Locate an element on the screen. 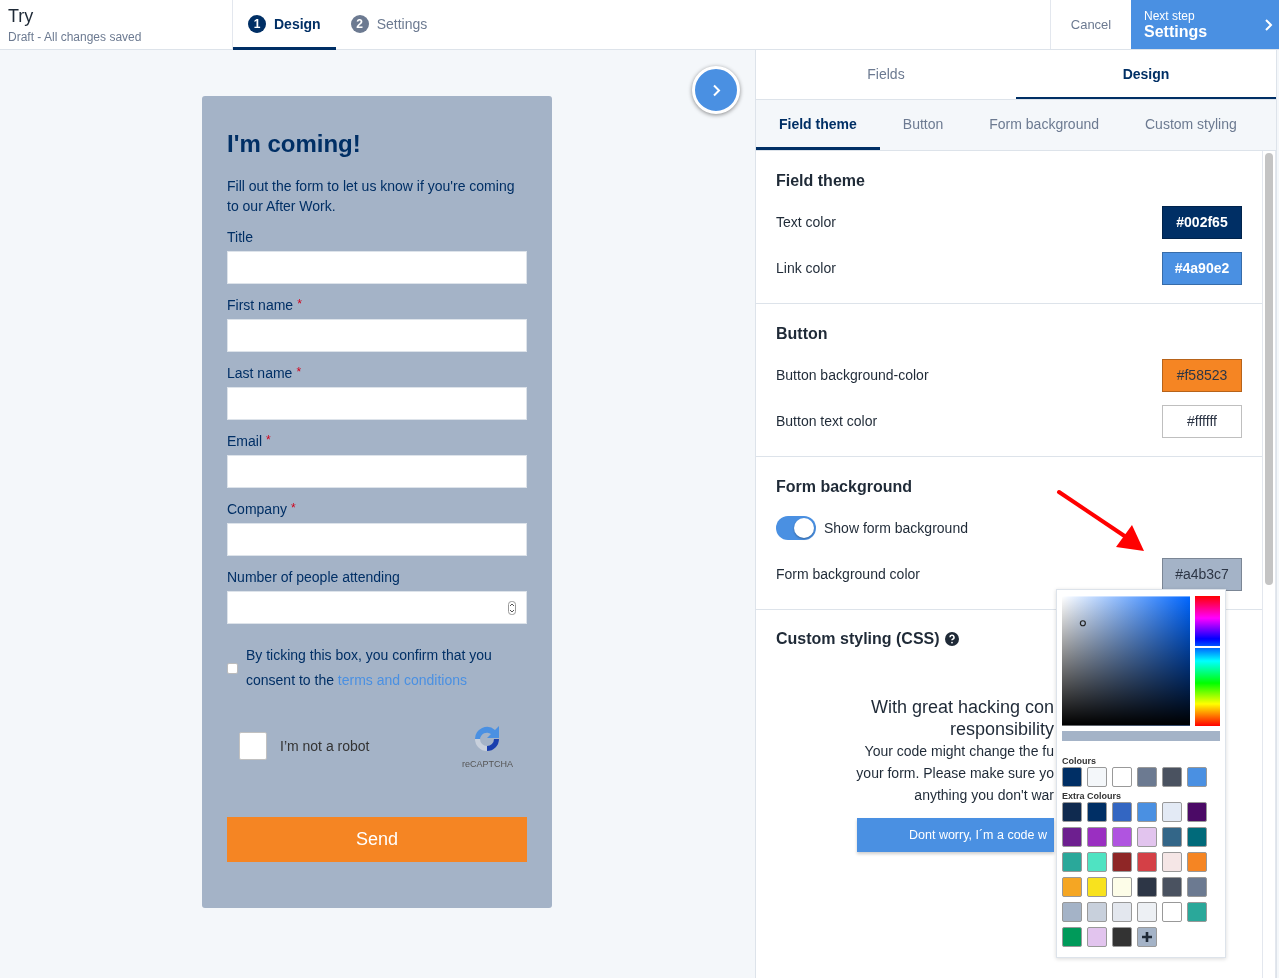  setting-label: Text color is located at coordinates (806, 222).